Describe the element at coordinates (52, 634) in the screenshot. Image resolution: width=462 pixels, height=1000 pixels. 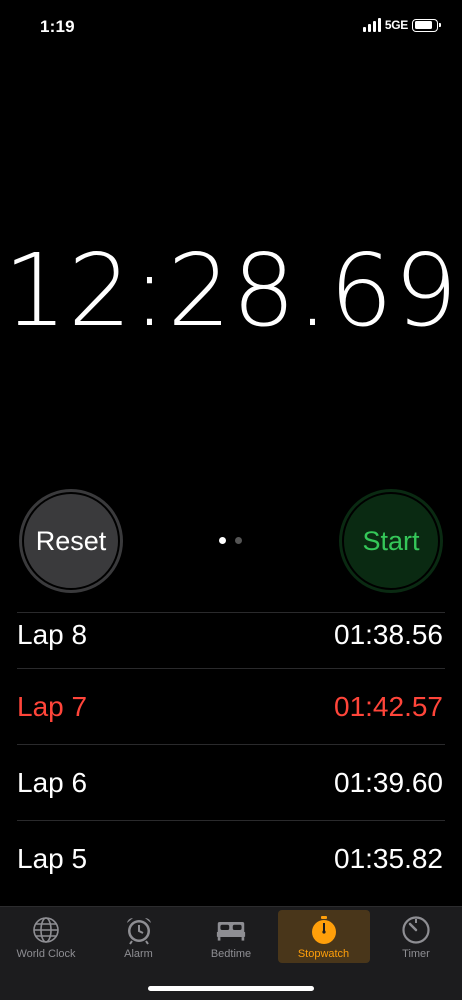
I see `lap-label: Lap 8` at that location.